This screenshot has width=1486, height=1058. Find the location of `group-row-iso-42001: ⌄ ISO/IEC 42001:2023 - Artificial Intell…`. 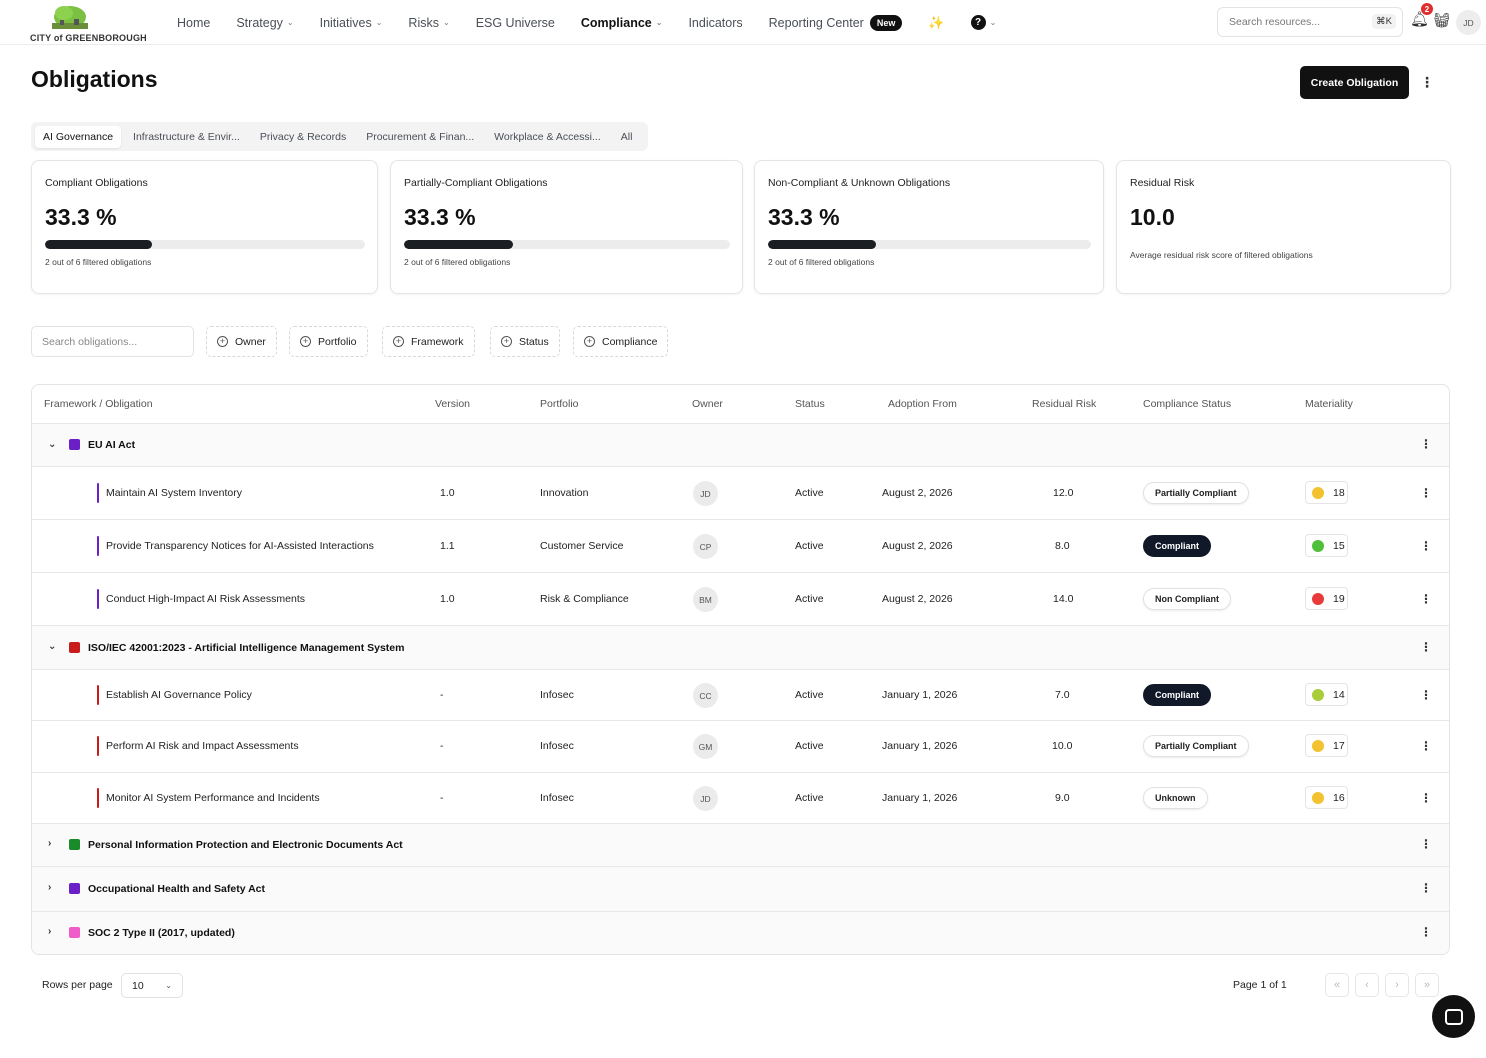

group-row-iso-42001: ⌄ ISO/IEC 42001:2023 - Artificial Intell… is located at coordinates (740, 648).